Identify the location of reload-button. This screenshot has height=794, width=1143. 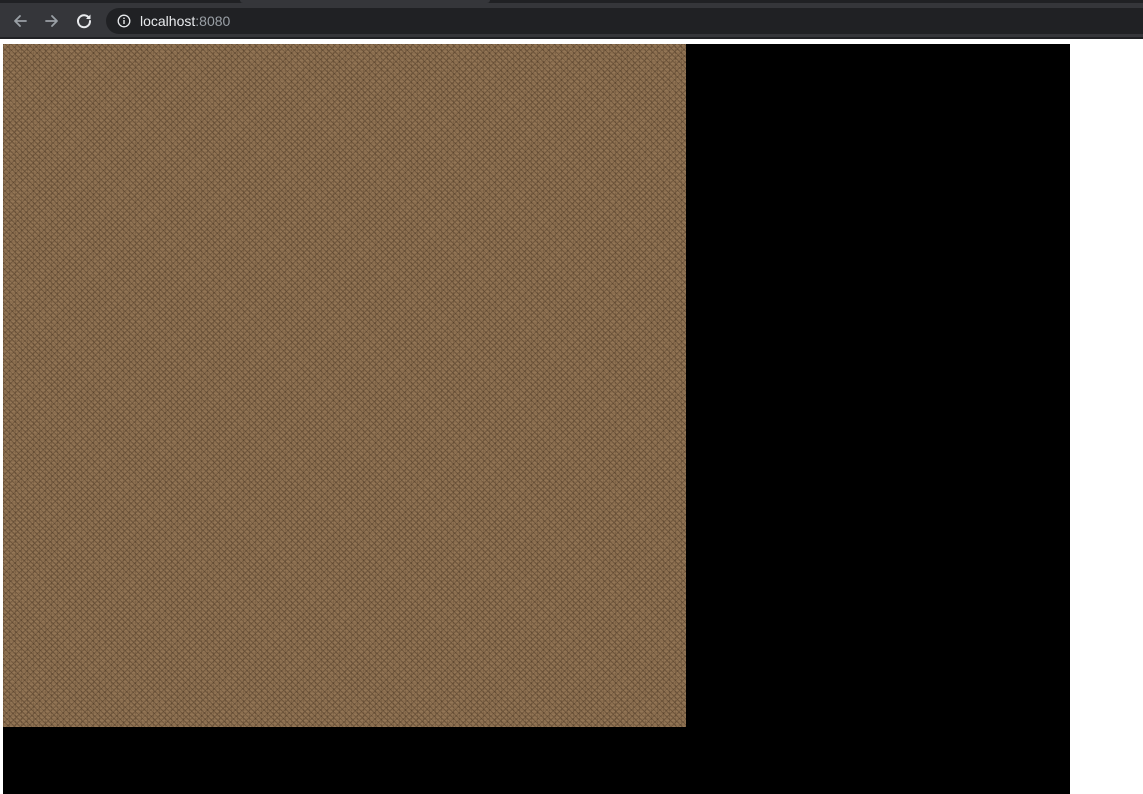
(84, 21).